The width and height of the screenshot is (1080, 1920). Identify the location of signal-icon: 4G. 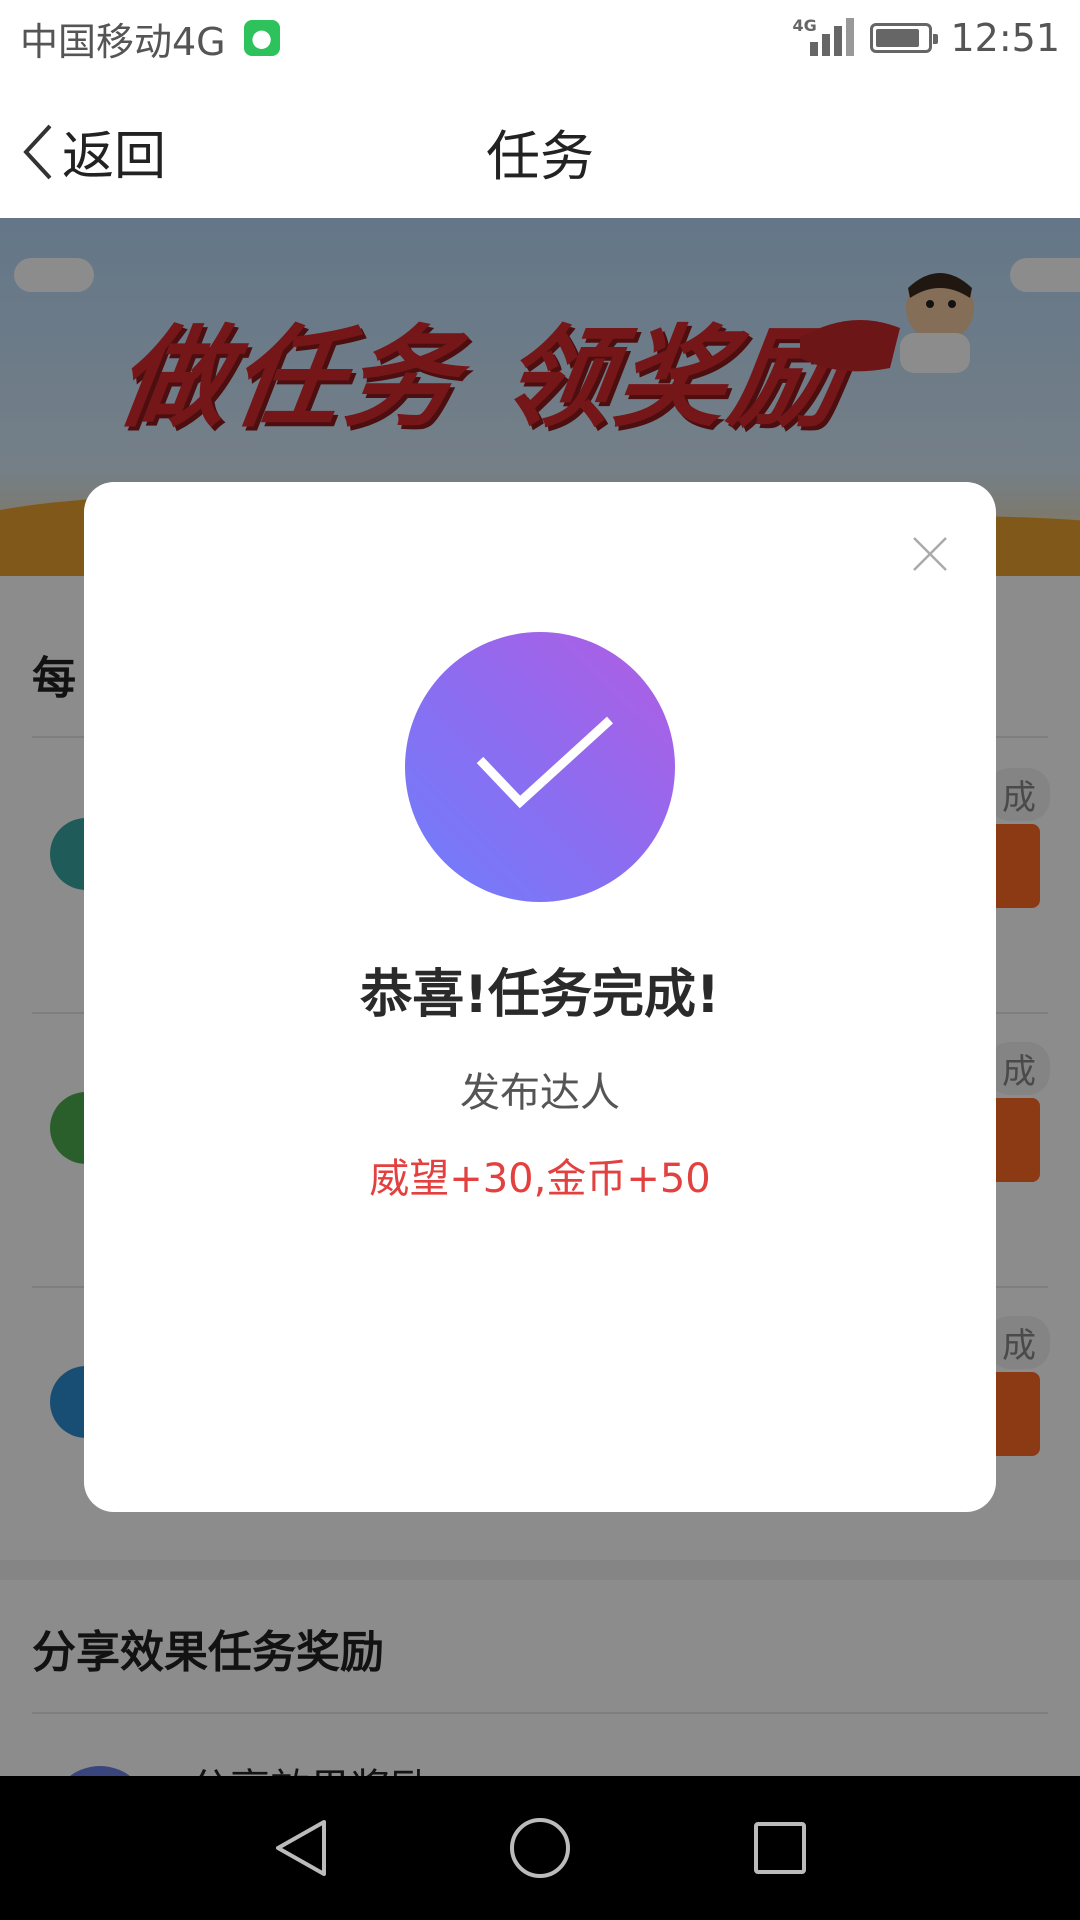
(823, 38).